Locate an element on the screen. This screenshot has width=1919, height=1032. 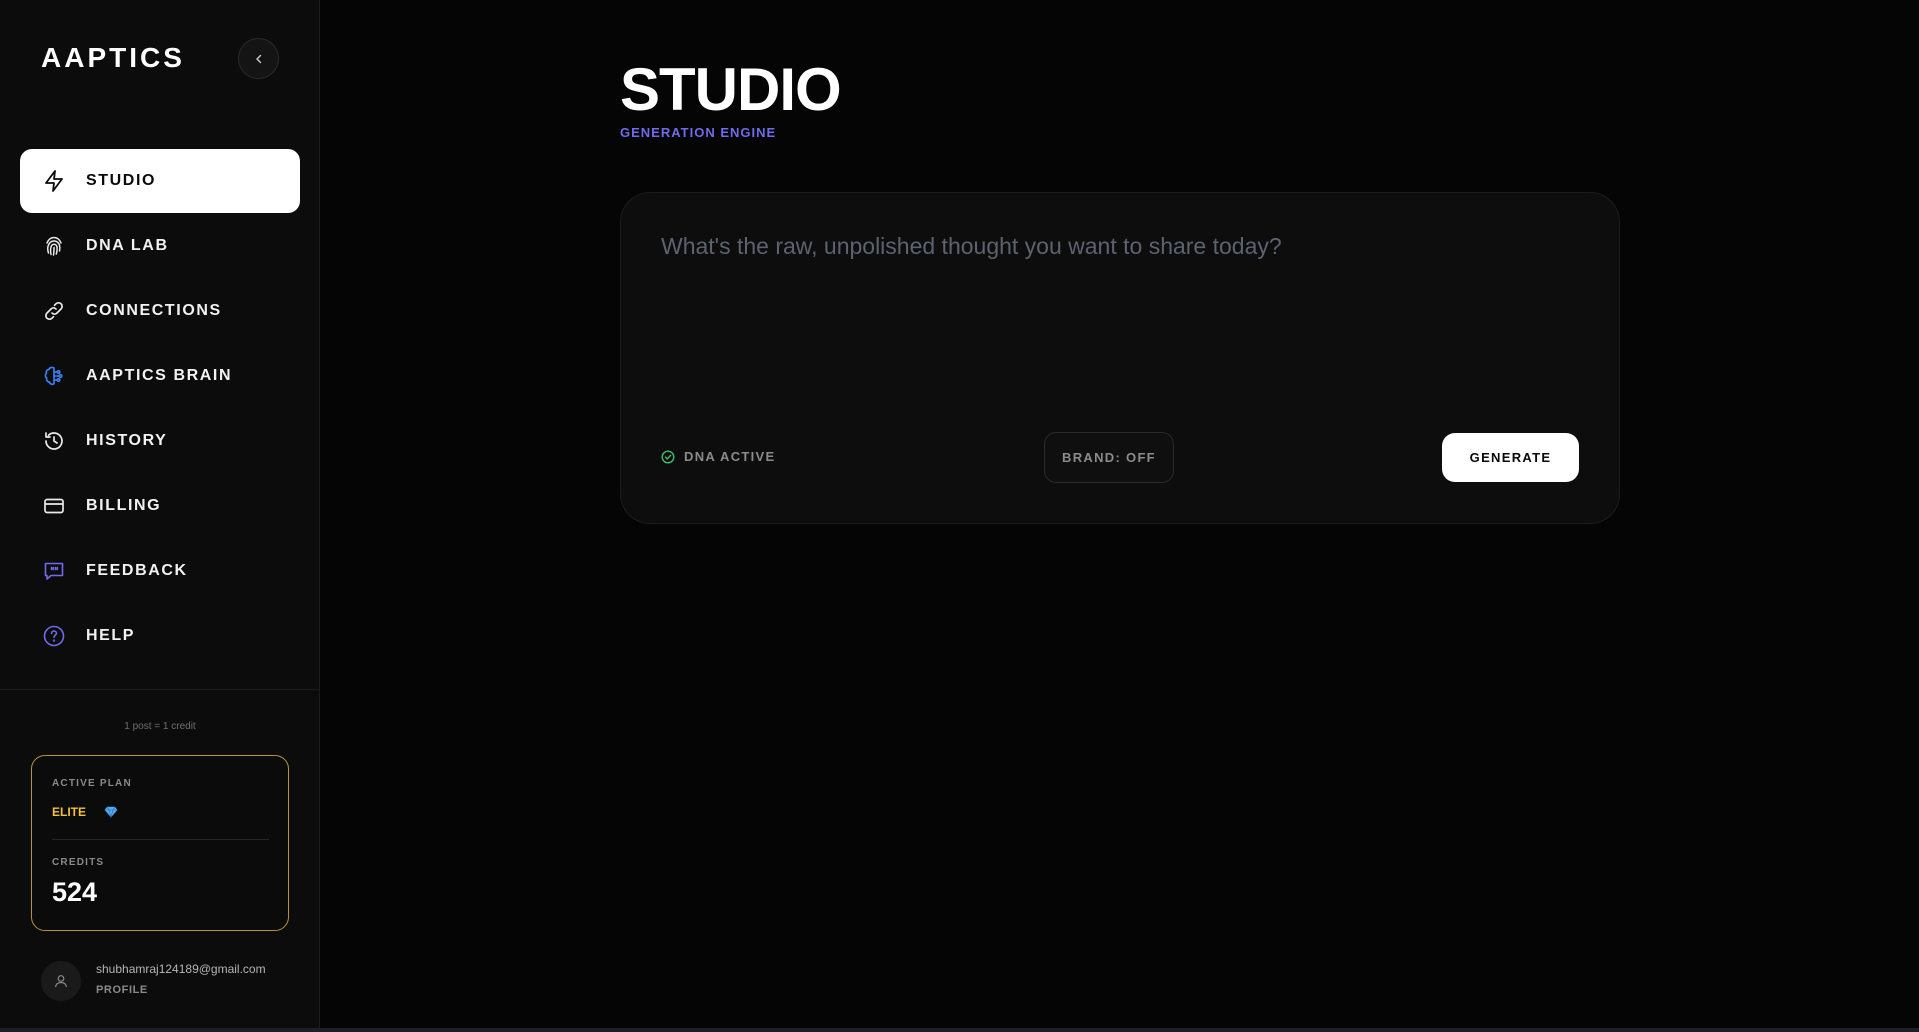
lightning-icon is located at coordinates (54, 181).